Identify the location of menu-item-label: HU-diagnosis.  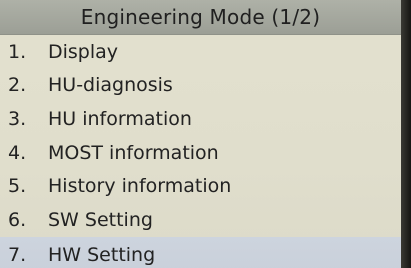
(110, 85).